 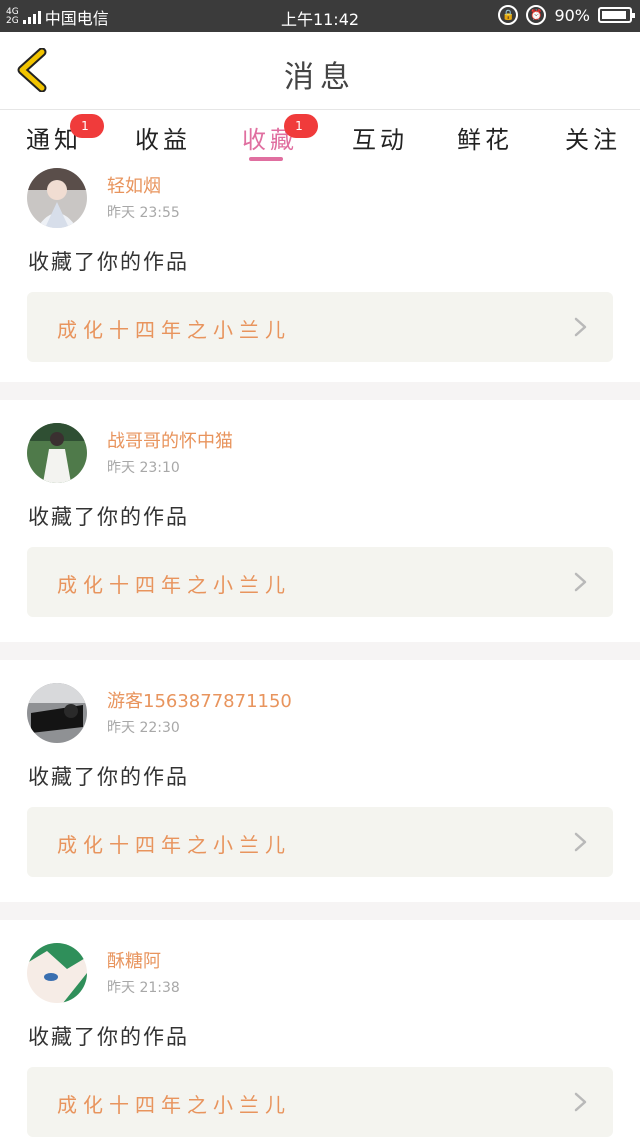 What do you see at coordinates (320, 16) in the screenshot?
I see `status-bar: 4G 2G 中国电信 上午11:42 🔒 ⏰ 90%` at bounding box center [320, 16].